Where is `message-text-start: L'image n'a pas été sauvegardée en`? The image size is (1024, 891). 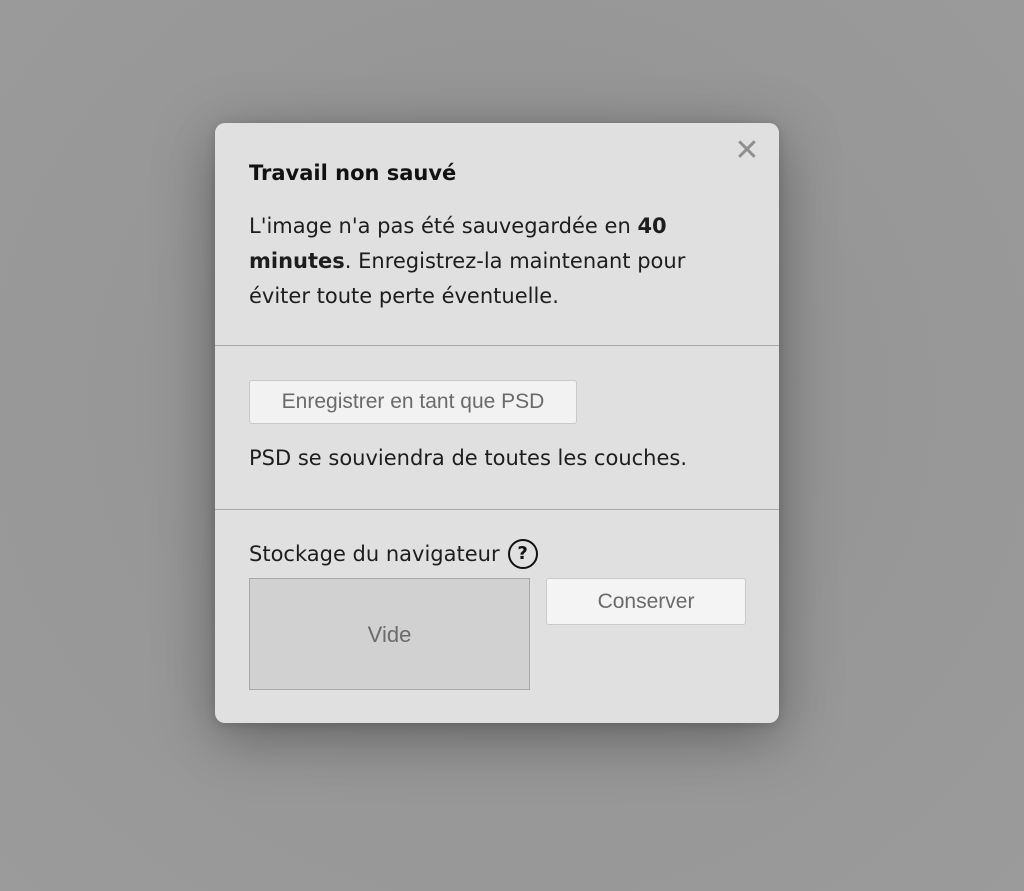
message-text-start: L'image n'a pas été sauvegardée en is located at coordinates (443, 226).